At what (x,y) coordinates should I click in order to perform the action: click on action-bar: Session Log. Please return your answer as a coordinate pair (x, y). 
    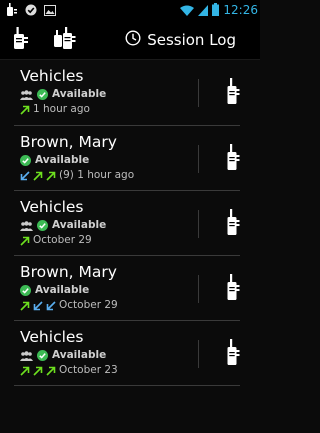
    Looking at the image, I should click on (130, 40).